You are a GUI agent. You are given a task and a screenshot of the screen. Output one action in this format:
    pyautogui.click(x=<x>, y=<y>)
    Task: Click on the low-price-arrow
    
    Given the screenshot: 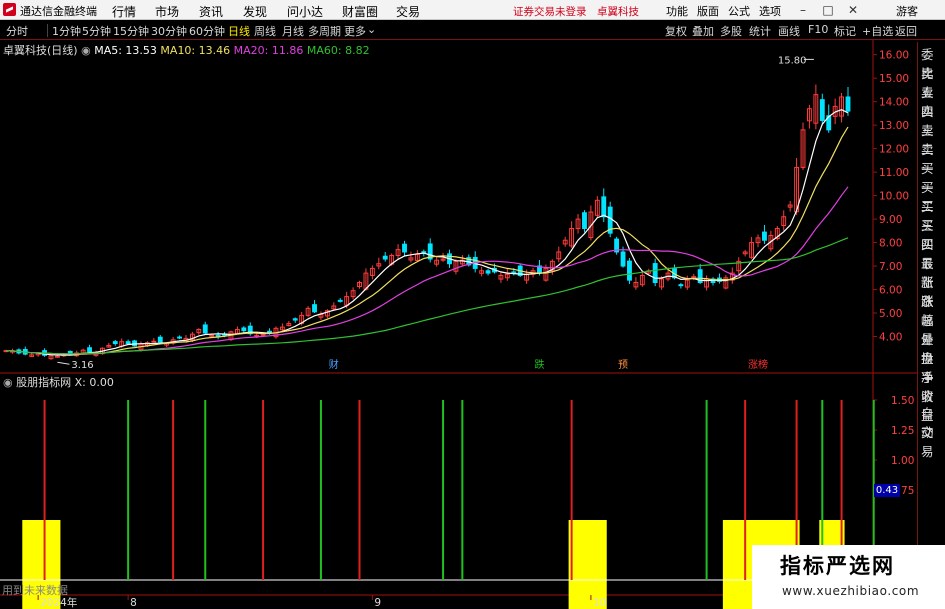 What is the action you would take?
    pyautogui.click(x=63, y=363)
    